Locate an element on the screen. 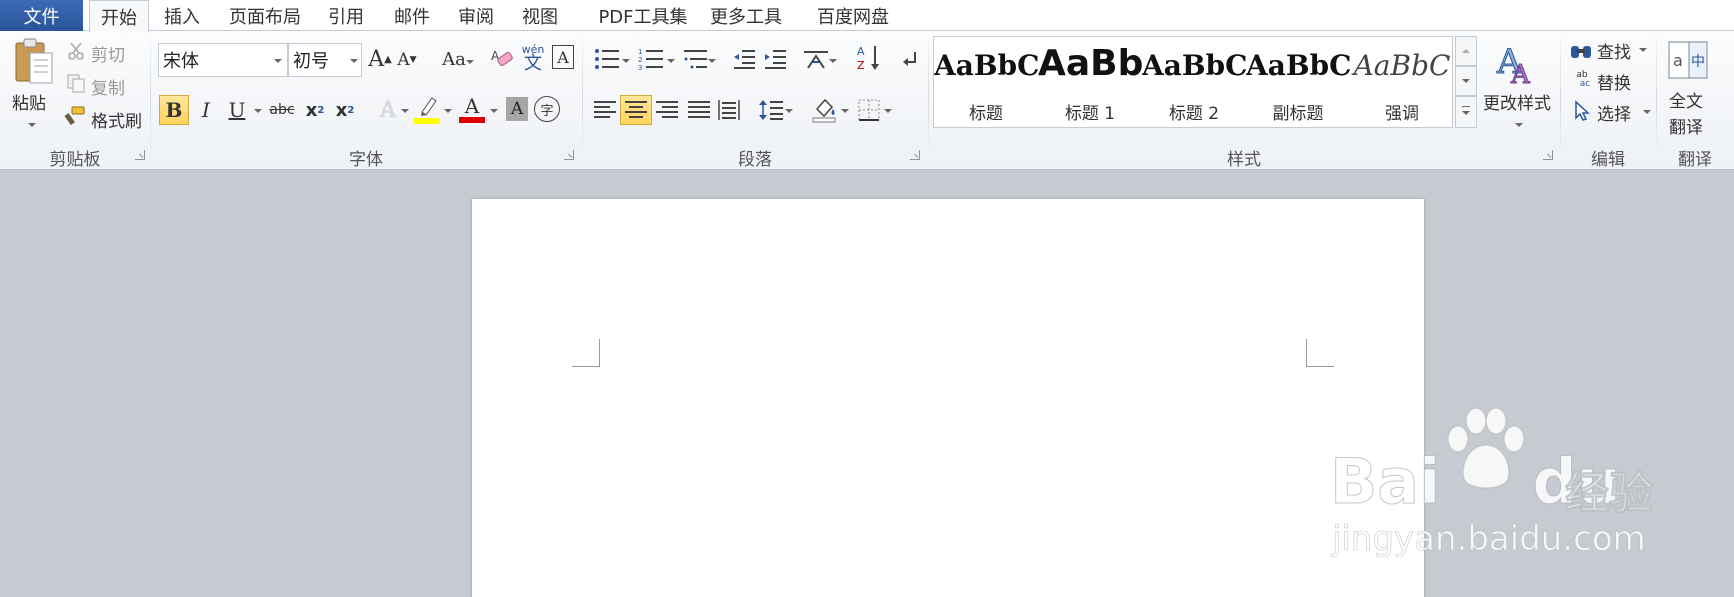  tab-insert: 插入 is located at coordinates (182, 15).